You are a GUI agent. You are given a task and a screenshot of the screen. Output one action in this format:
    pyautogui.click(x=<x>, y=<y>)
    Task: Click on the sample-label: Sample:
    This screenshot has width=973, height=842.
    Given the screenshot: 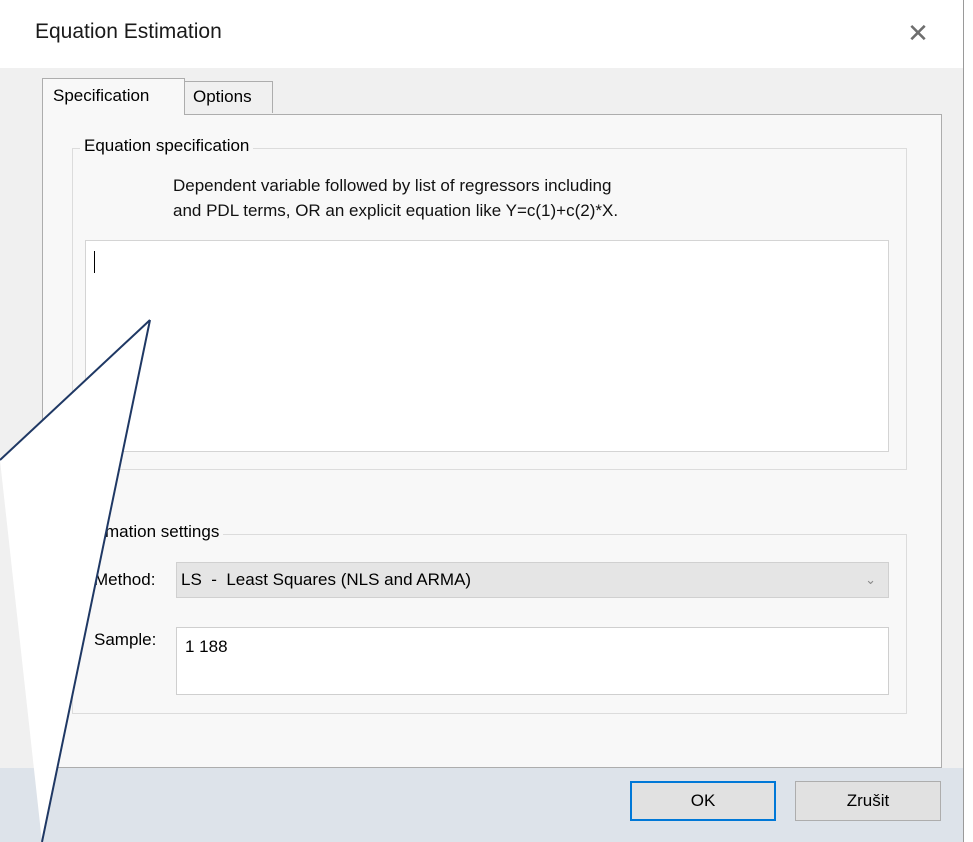 What is the action you would take?
    pyautogui.click(x=125, y=639)
    